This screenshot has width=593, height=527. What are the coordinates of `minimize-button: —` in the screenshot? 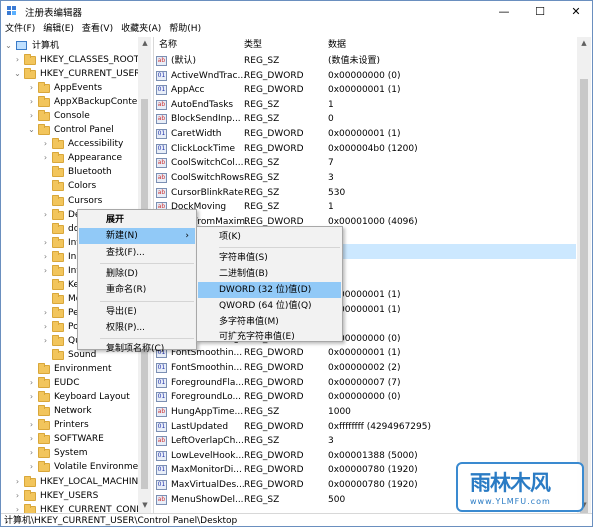 It's located at (504, 11).